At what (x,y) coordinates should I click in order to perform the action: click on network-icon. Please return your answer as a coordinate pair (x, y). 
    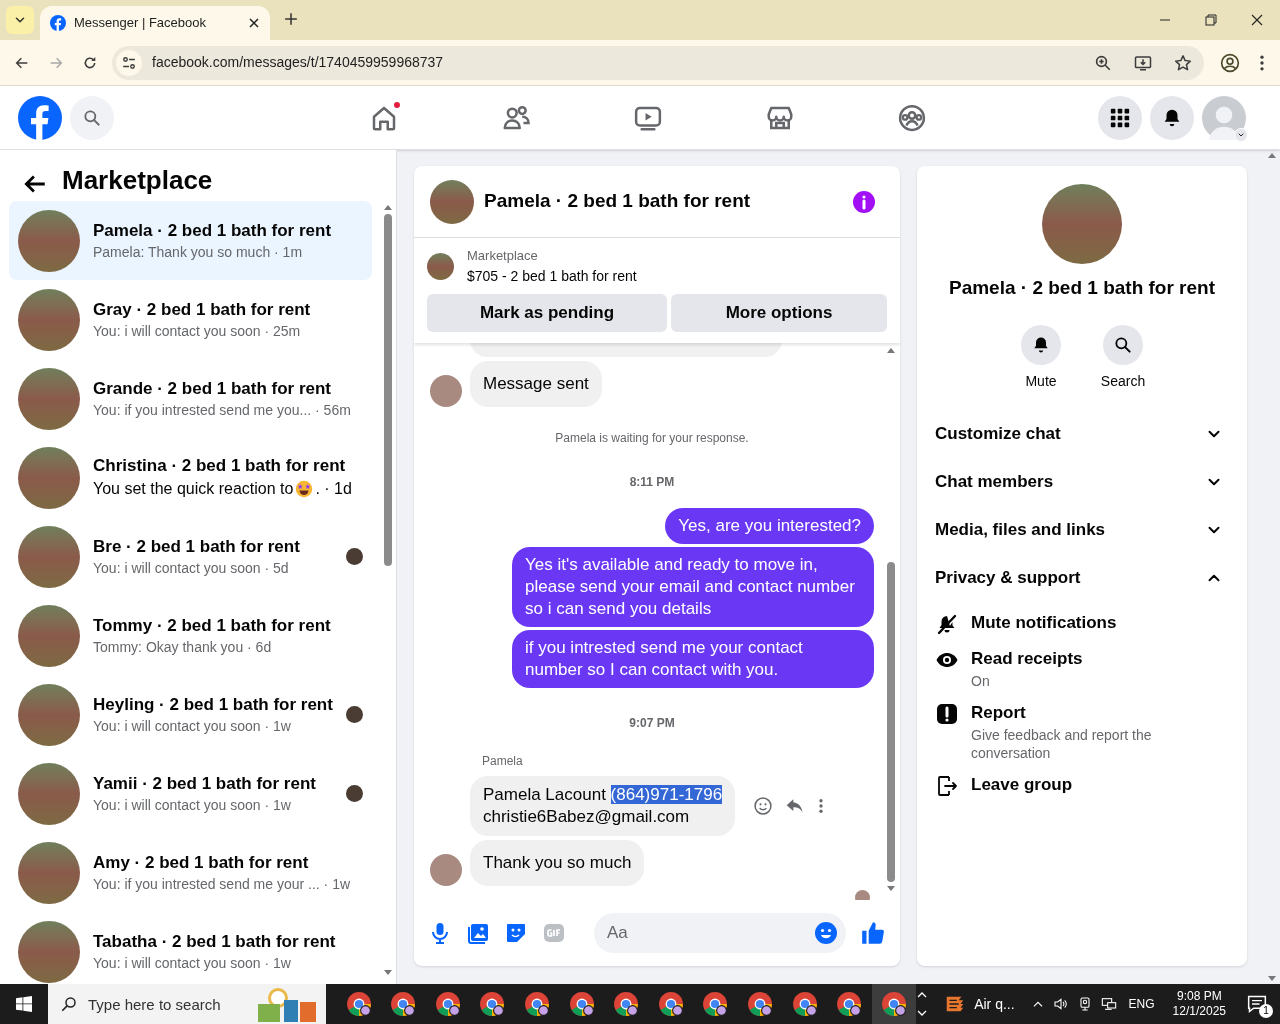
    Looking at the image, I should click on (1108, 1004).